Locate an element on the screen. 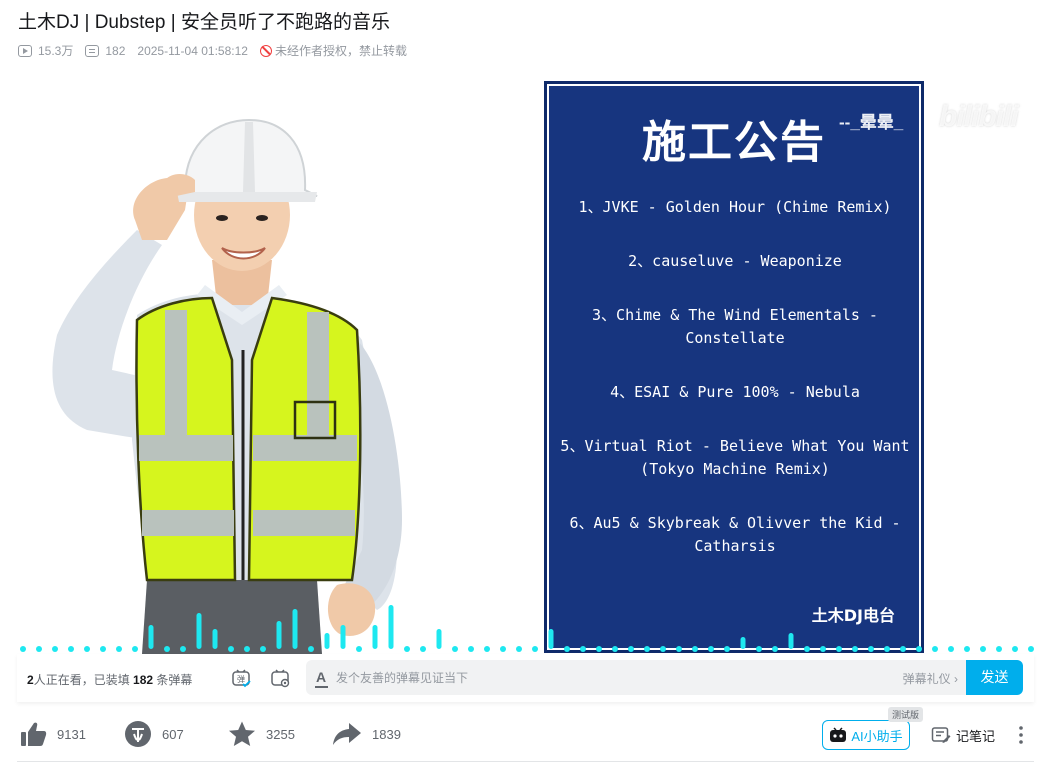 This screenshot has height=773, width=1055. like-count: 9131 is located at coordinates (71, 734).